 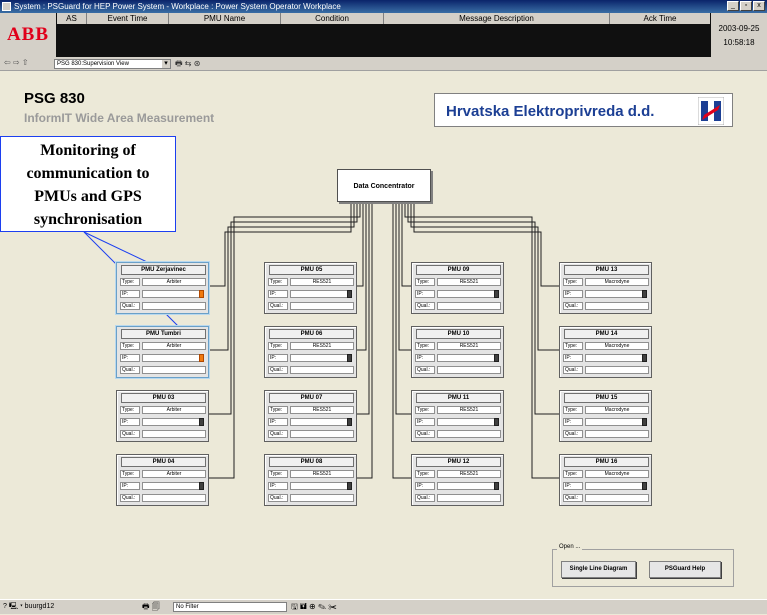 I want to click on pmu-name: PMU 08, so click(x=311, y=462).